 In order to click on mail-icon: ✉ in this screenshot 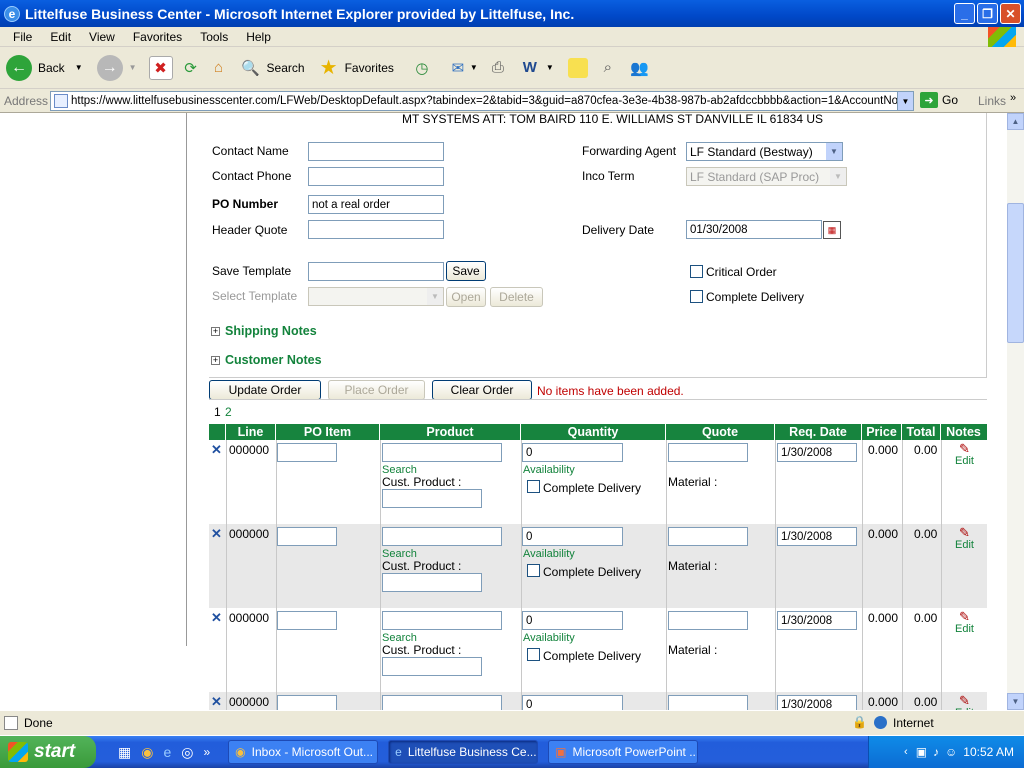, I will do `click(458, 68)`.